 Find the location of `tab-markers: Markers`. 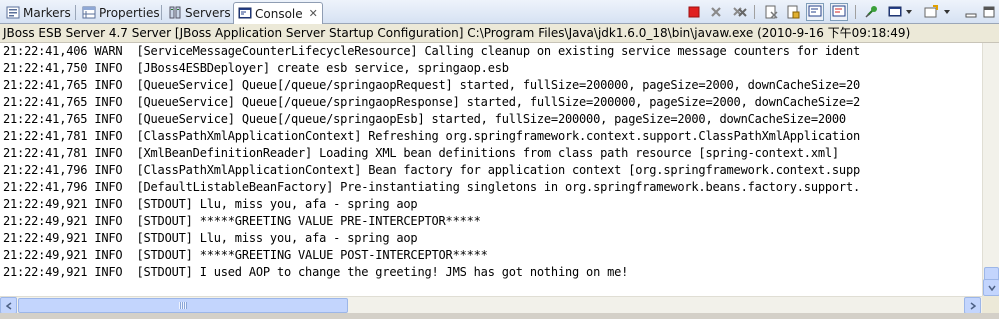

tab-markers: Markers is located at coordinates (38, 12).